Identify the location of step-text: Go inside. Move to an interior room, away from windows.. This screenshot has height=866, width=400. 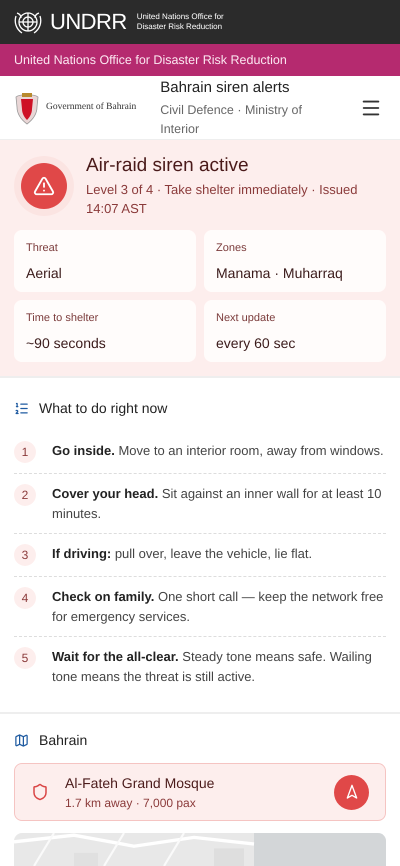
(218, 451).